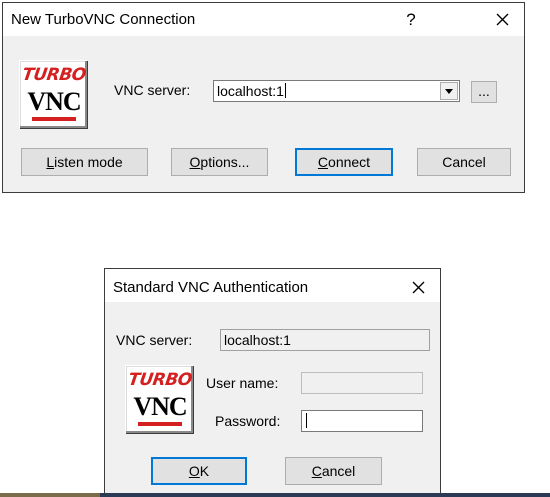  What do you see at coordinates (194, 471) in the screenshot?
I see `ok-accel: O` at bounding box center [194, 471].